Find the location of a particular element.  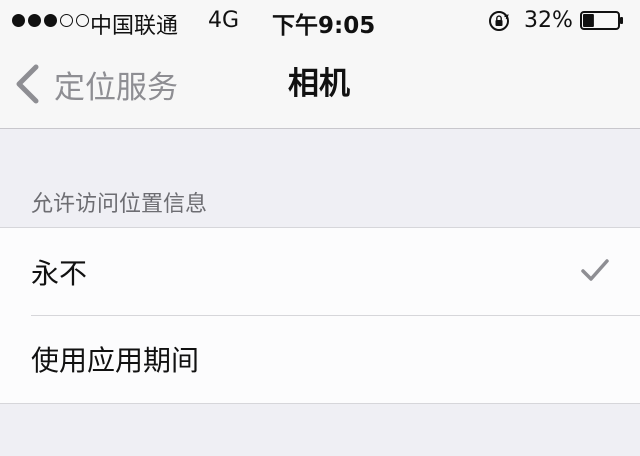

network-type: 4G is located at coordinates (224, 20).